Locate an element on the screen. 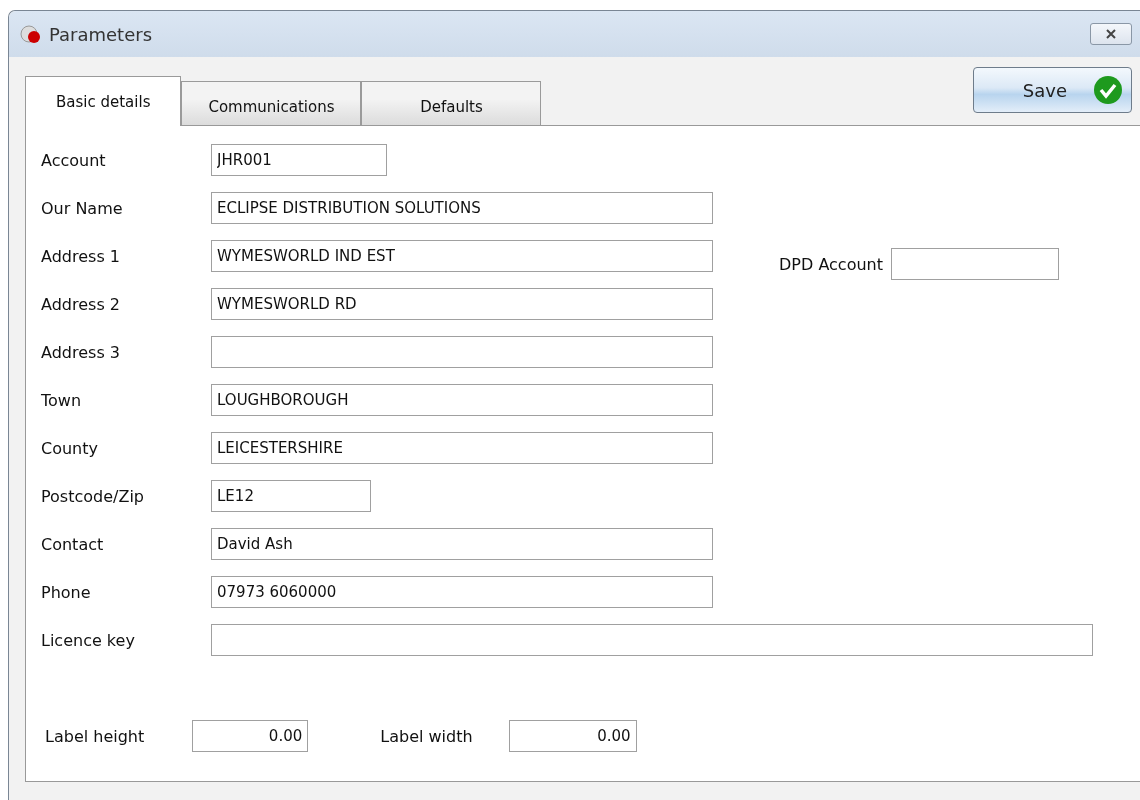 This screenshot has width=1140, height=800. field-label: Town is located at coordinates (62, 400).